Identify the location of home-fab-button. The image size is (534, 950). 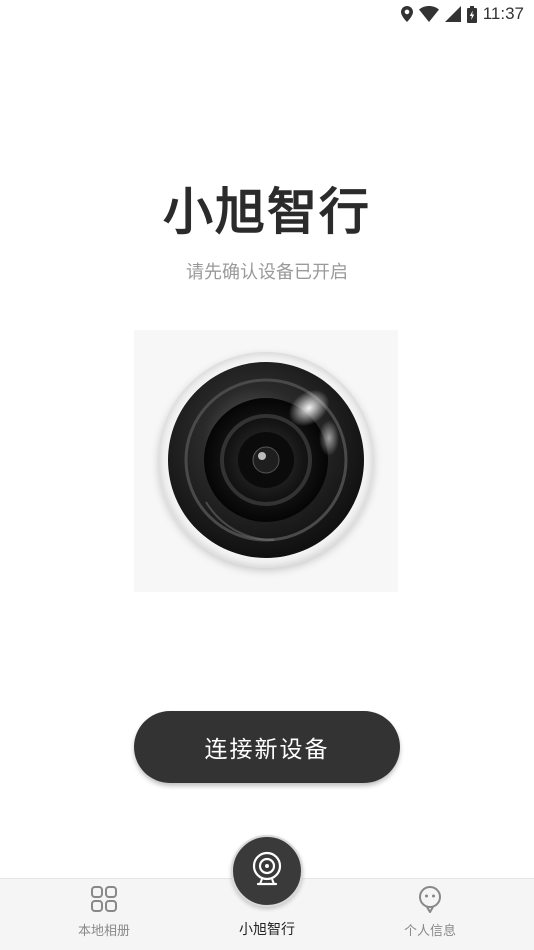
(267, 871).